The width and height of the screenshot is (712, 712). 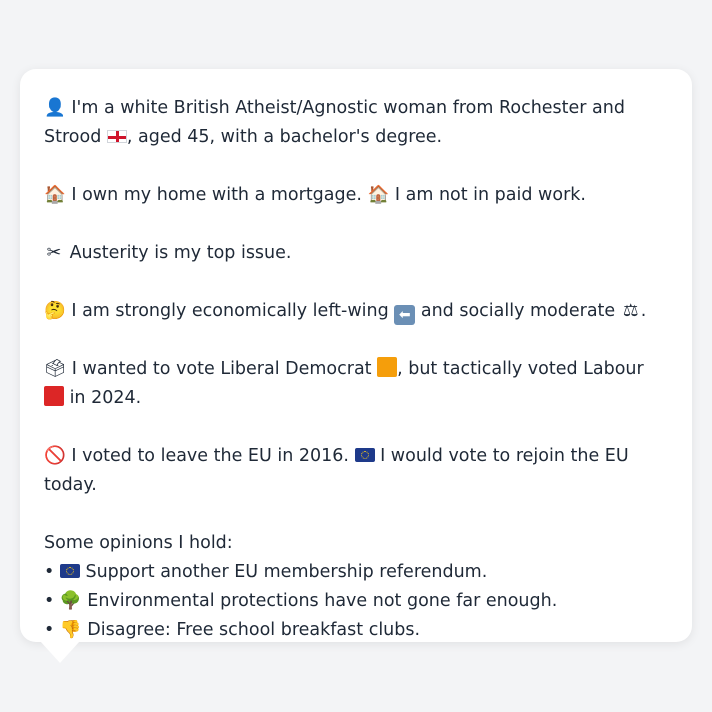 What do you see at coordinates (356, 253) in the screenshot?
I see `issue-paragraph: ✂ Austerity is my top issue.` at bounding box center [356, 253].